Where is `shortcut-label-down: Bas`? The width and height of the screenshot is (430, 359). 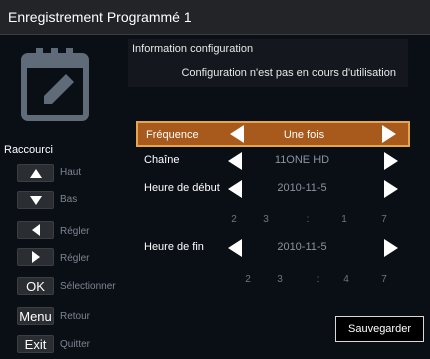 shortcut-label-down: Bas is located at coordinates (69, 199).